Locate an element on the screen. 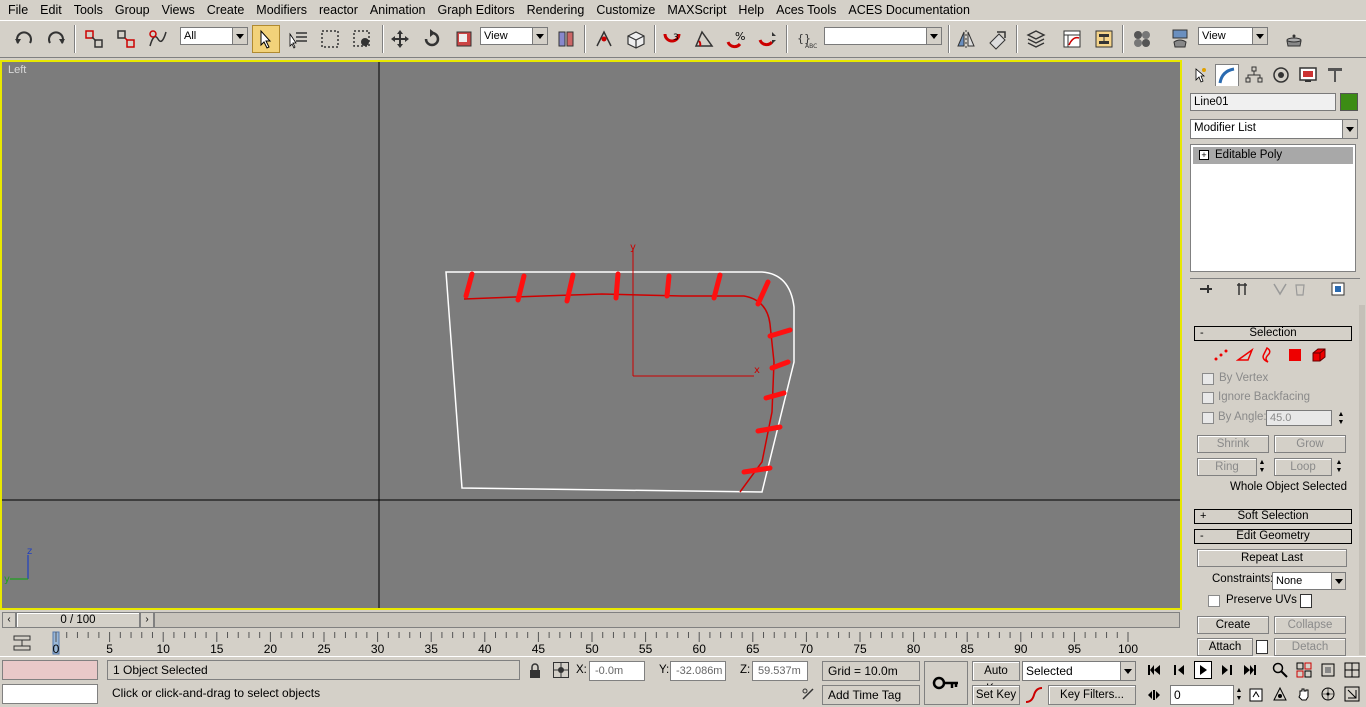 The height and width of the screenshot is (707, 1366). ring-button: Ring is located at coordinates (1227, 467).